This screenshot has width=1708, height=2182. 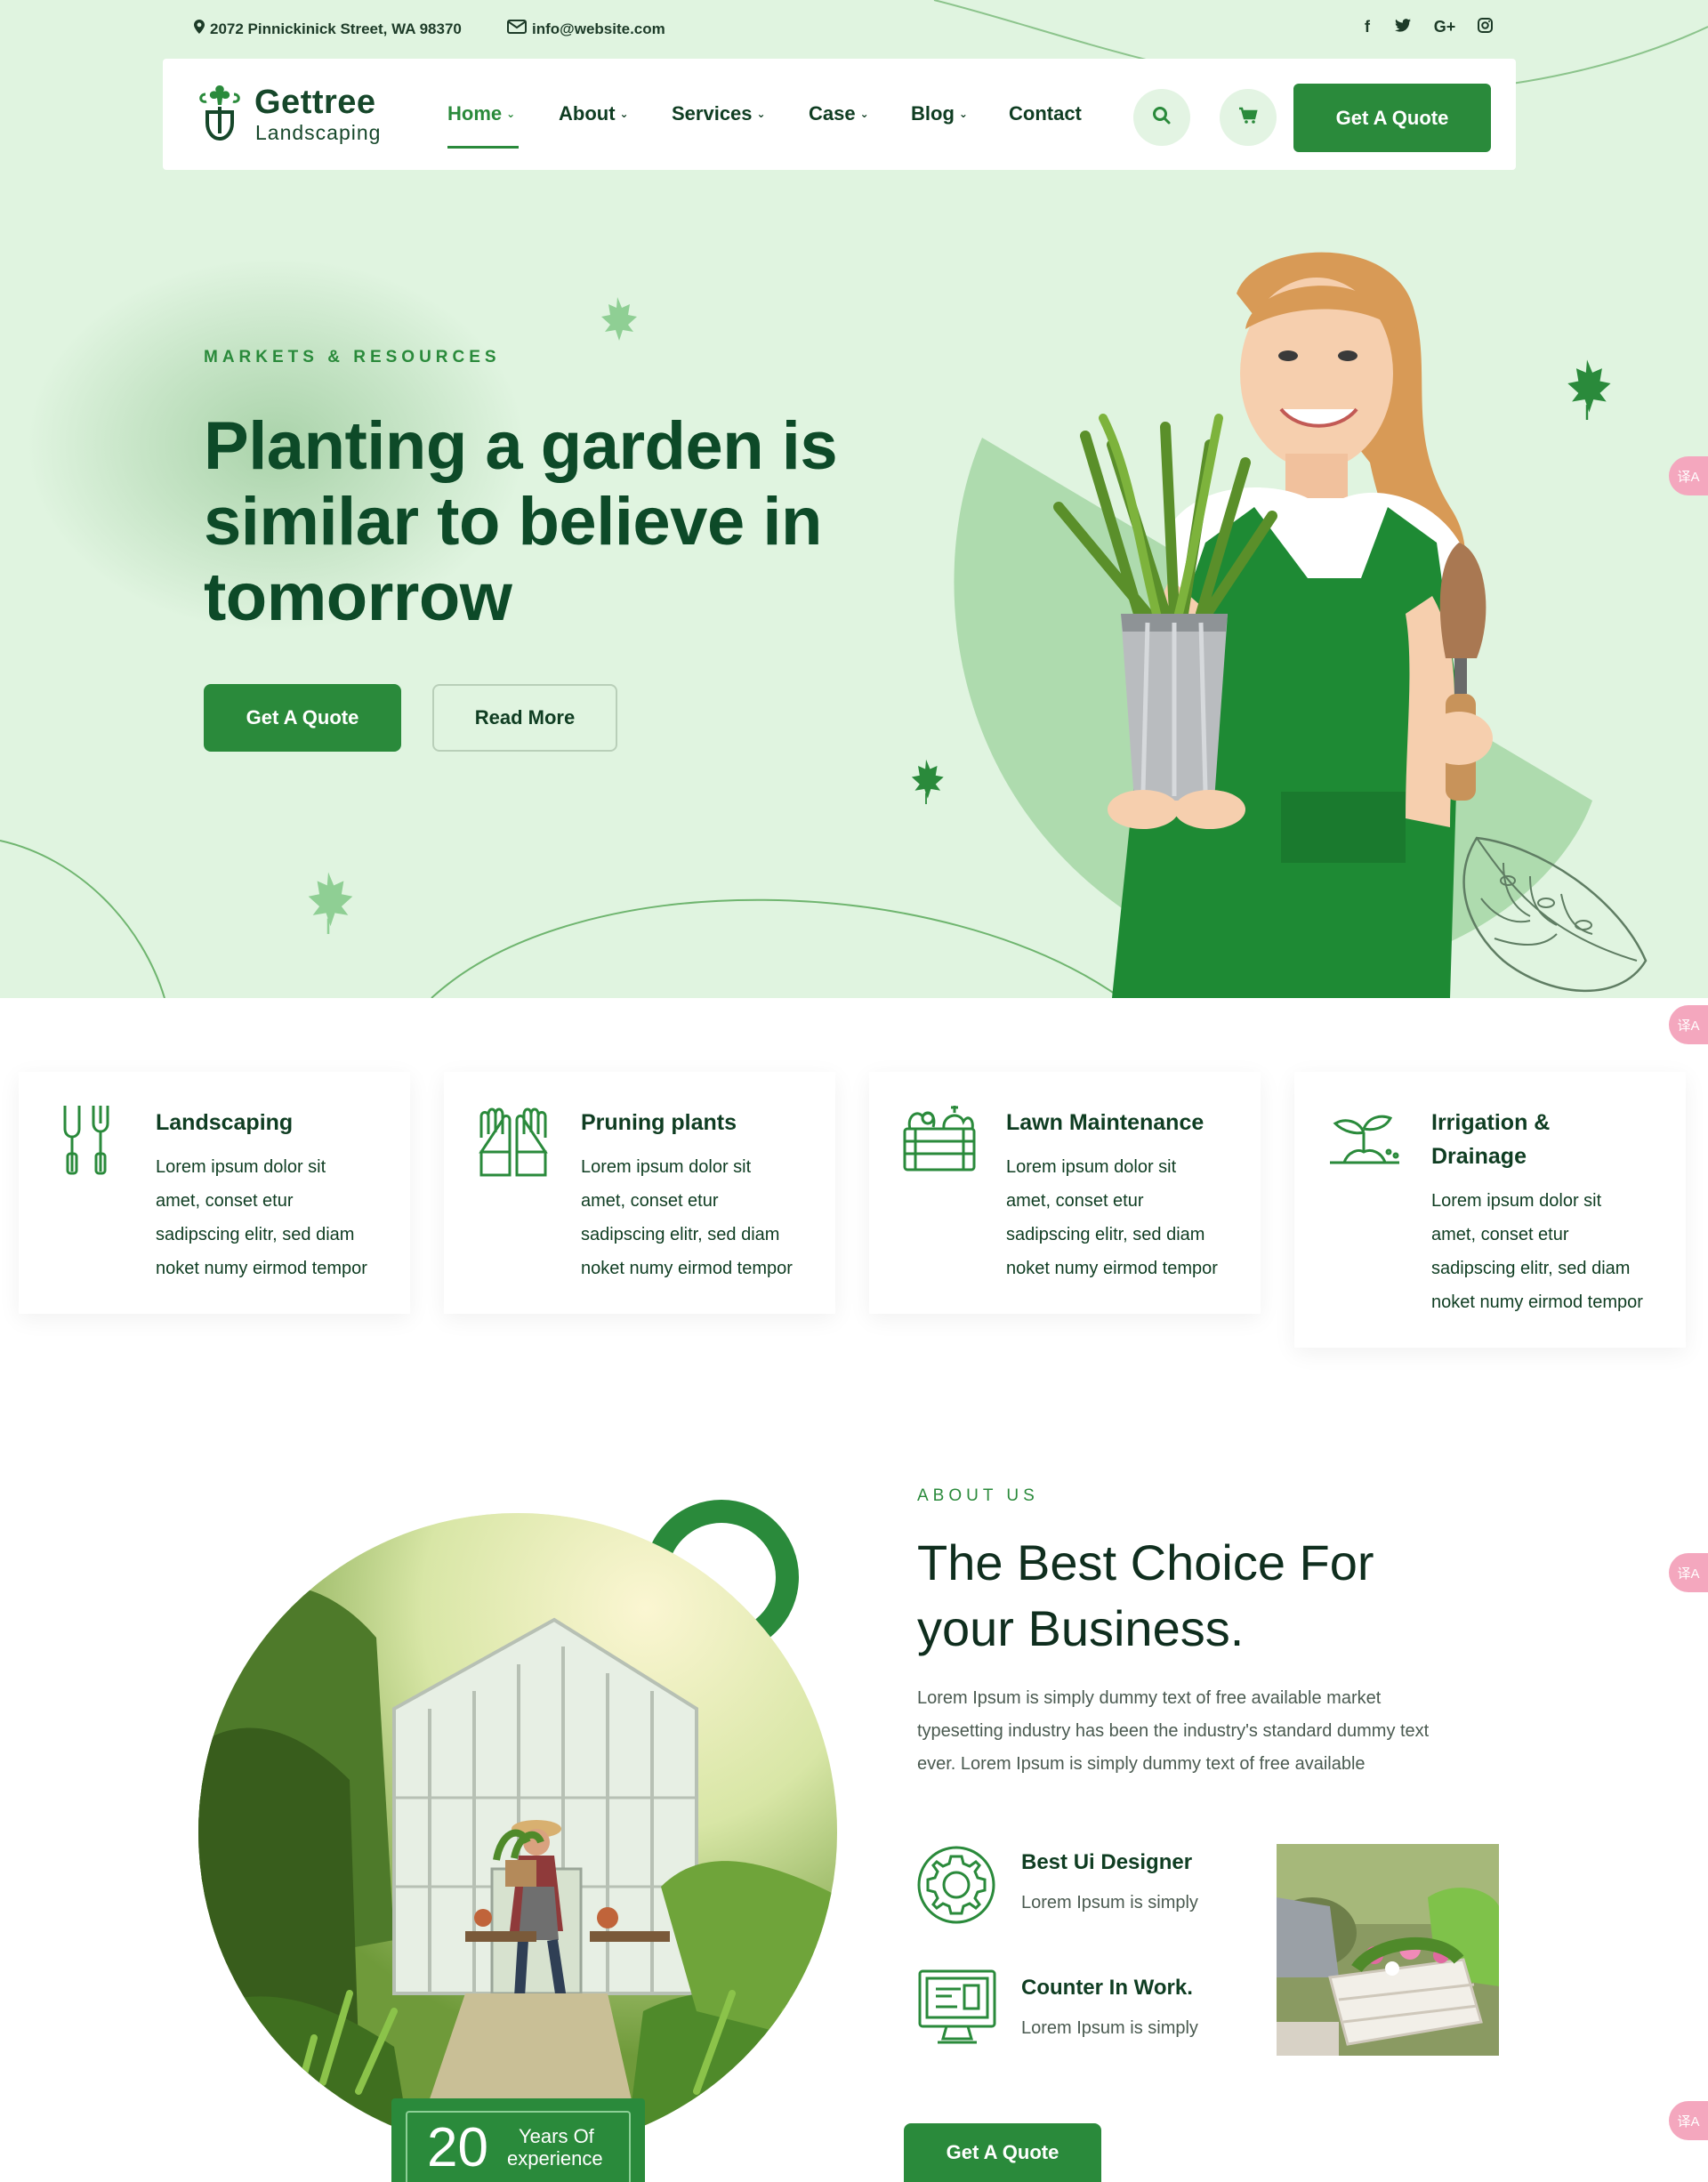 What do you see at coordinates (832, 113) in the screenshot?
I see `nav-case-label: Case` at bounding box center [832, 113].